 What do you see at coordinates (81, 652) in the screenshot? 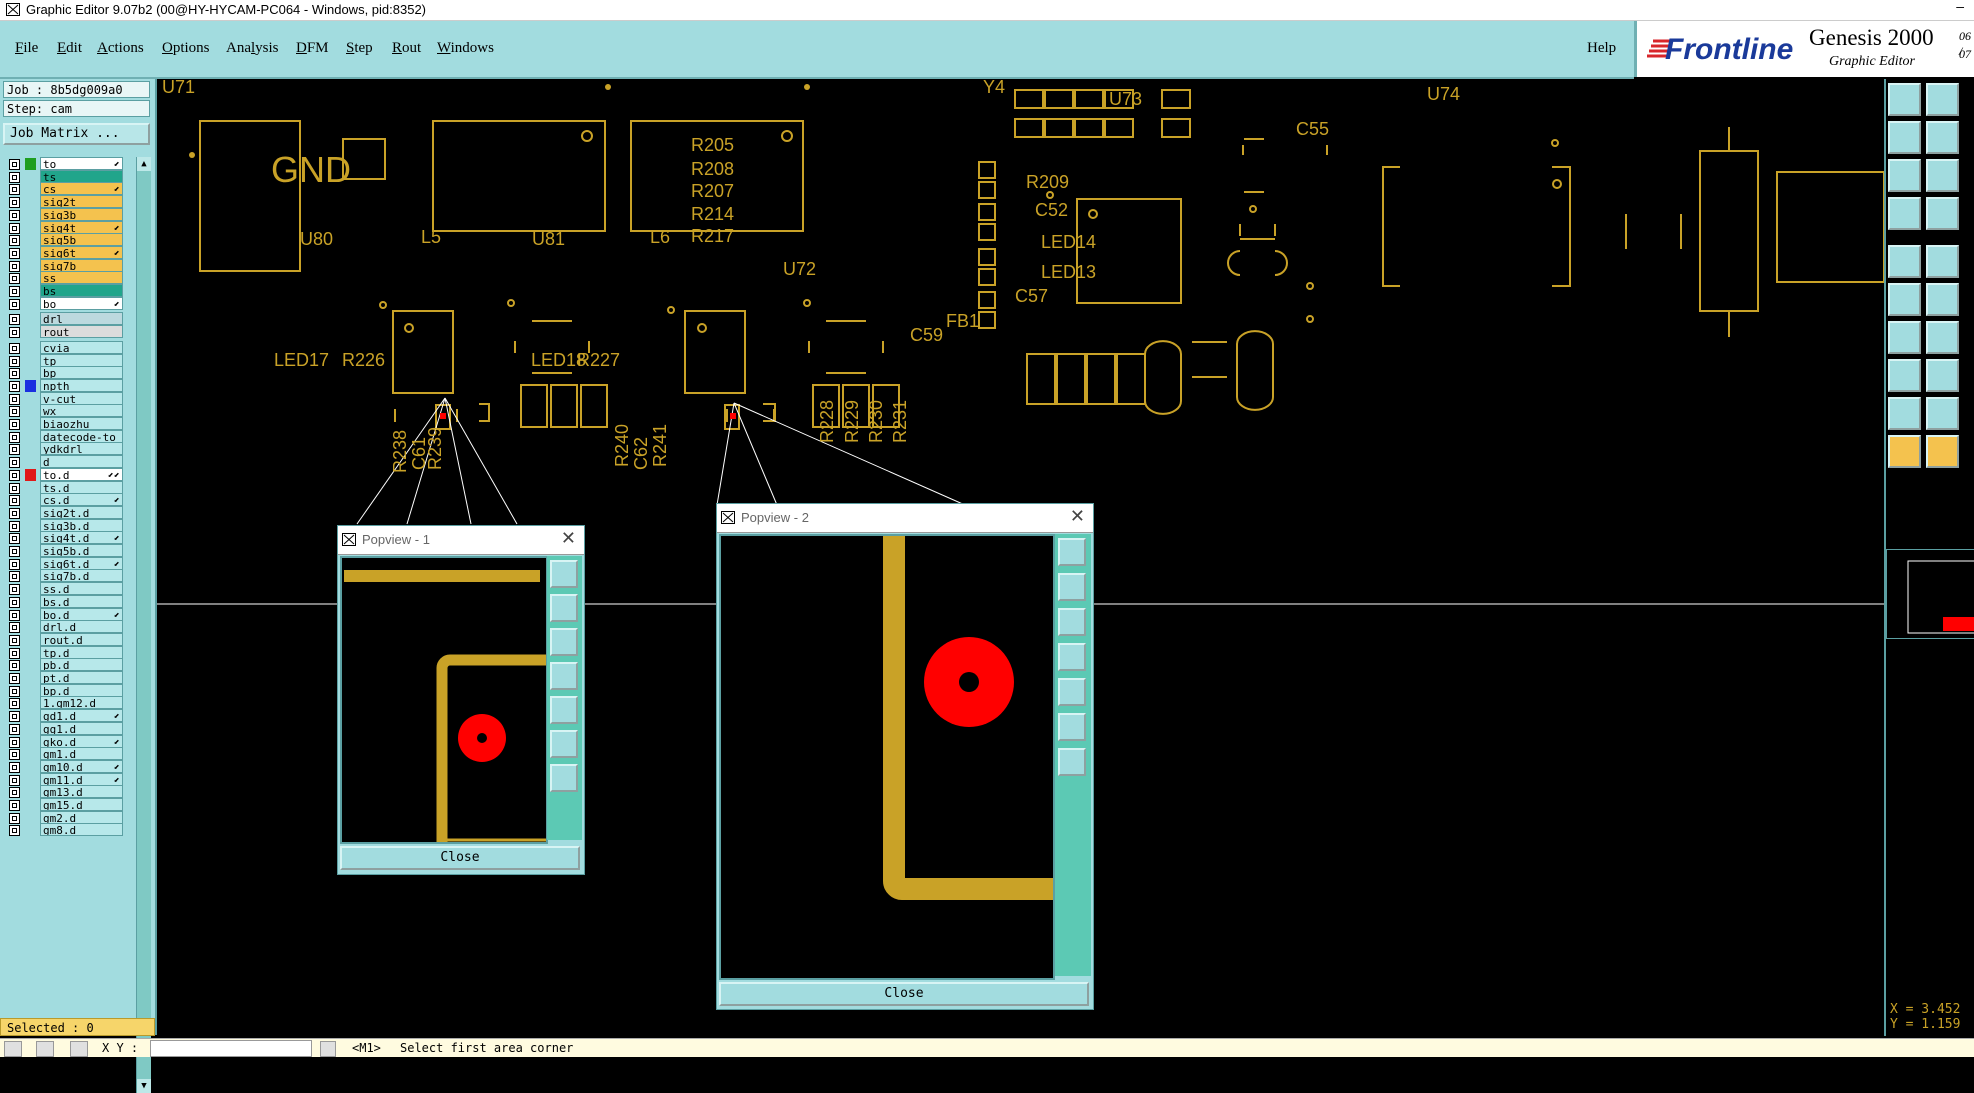
I see `layer-name: tp.d` at bounding box center [81, 652].